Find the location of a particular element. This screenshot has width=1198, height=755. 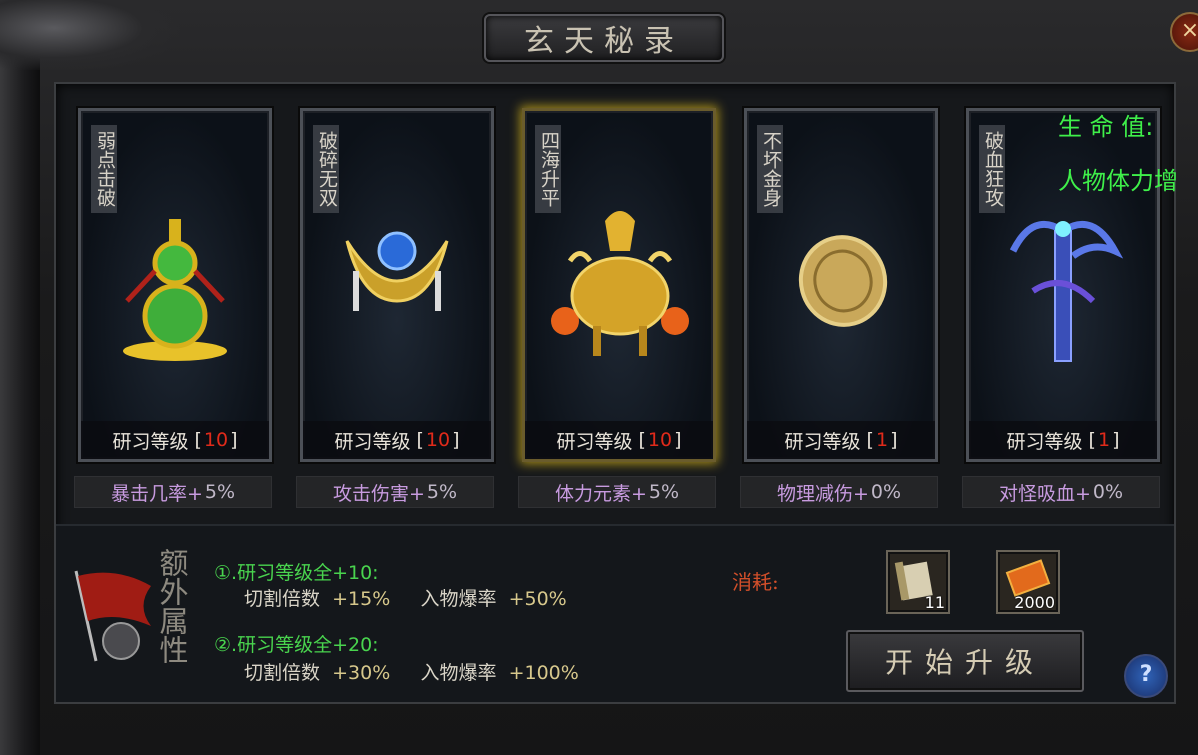

stat-name: 攻击伤害+ is located at coordinates (378, 493).